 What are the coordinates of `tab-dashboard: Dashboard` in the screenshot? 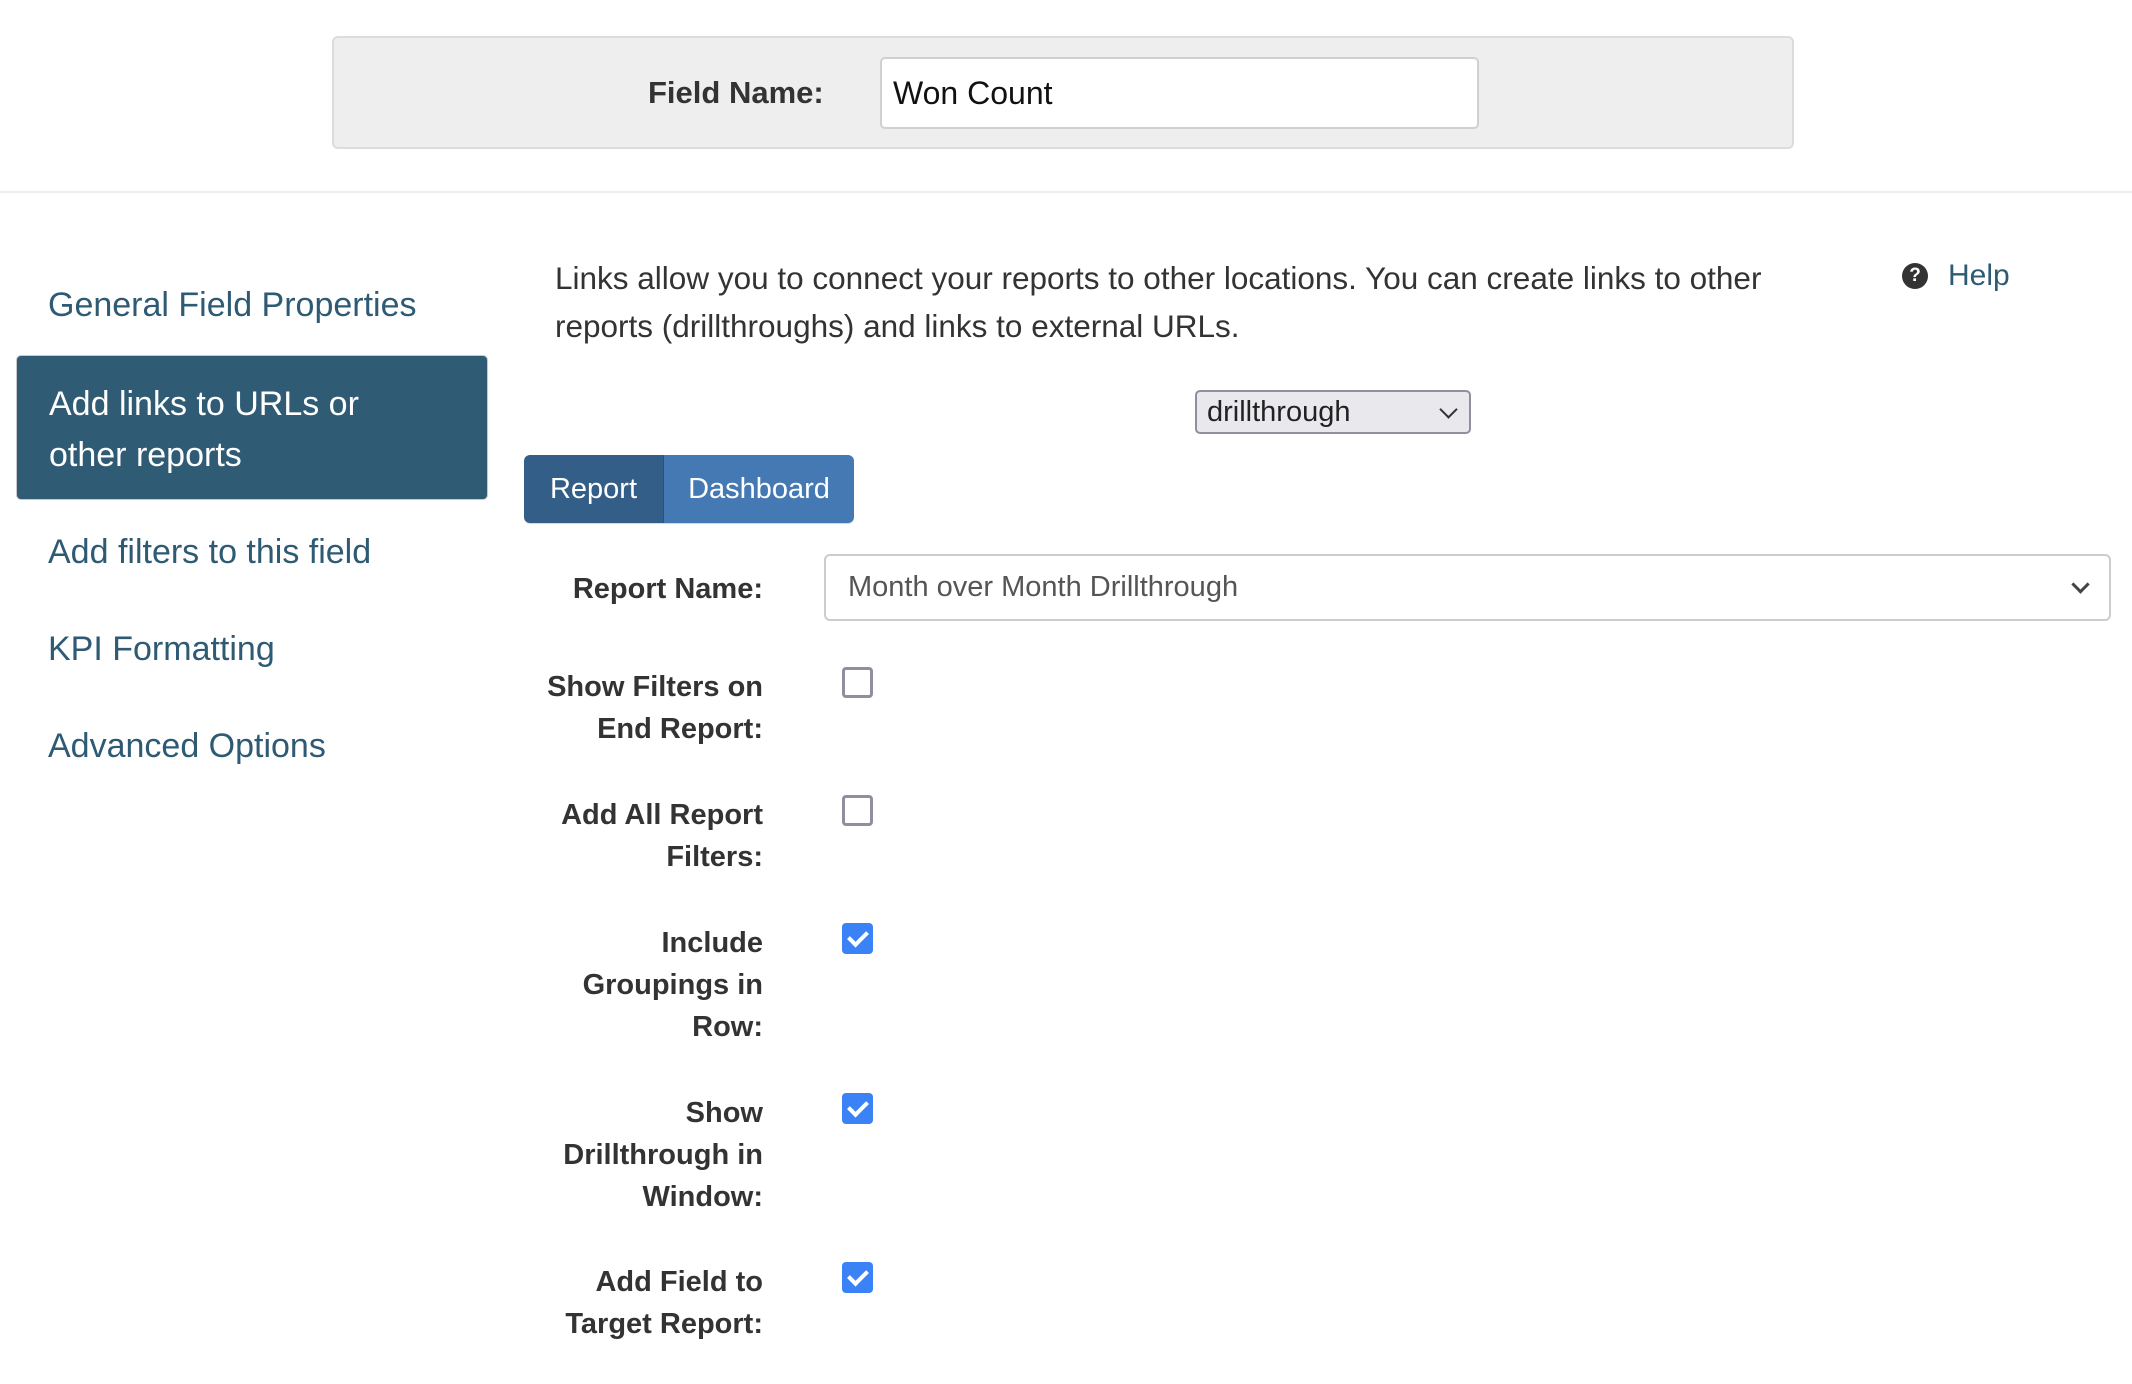 It's located at (759, 489).